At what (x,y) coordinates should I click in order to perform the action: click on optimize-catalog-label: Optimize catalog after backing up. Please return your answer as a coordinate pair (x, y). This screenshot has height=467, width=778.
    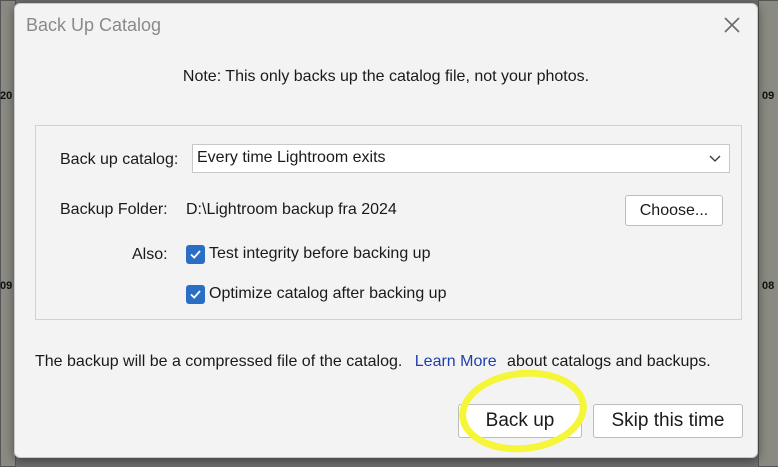
    Looking at the image, I should click on (327, 294).